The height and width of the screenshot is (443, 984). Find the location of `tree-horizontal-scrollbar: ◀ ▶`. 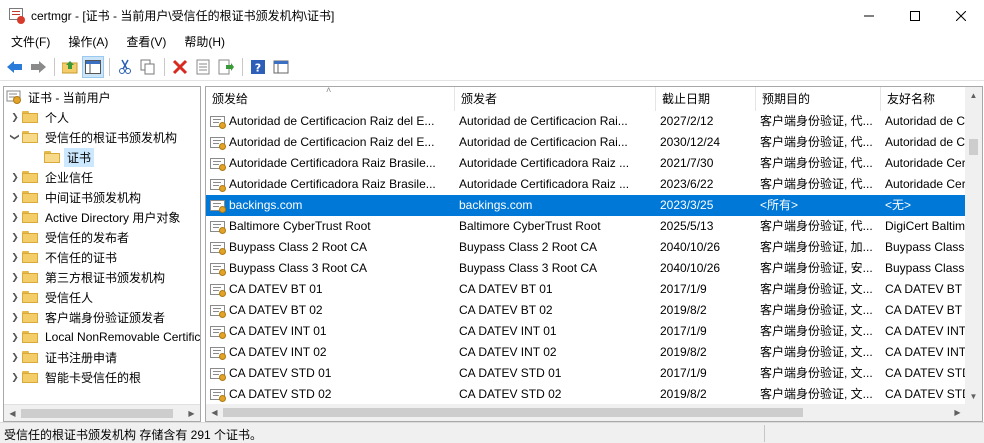

tree-horizontal-scrollbar: ◀ ▶ is located at coordinates (102, 412).